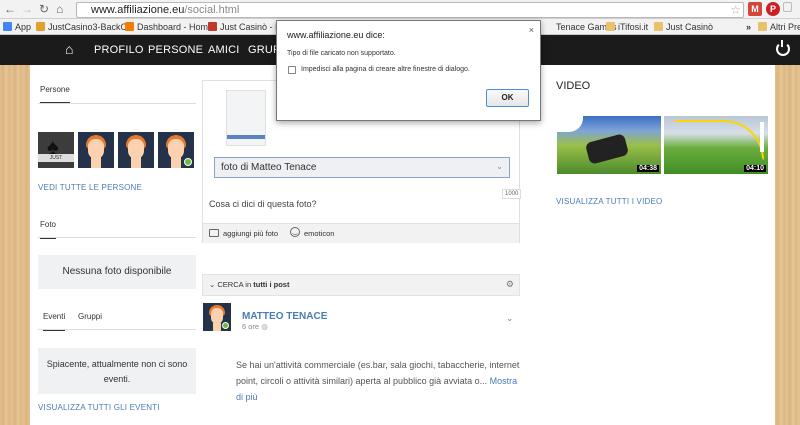 This screenshot has width=800, height=425. I want to click on photo-caption-input: Cosa ci dici di questa foto?, so click(263, 204).